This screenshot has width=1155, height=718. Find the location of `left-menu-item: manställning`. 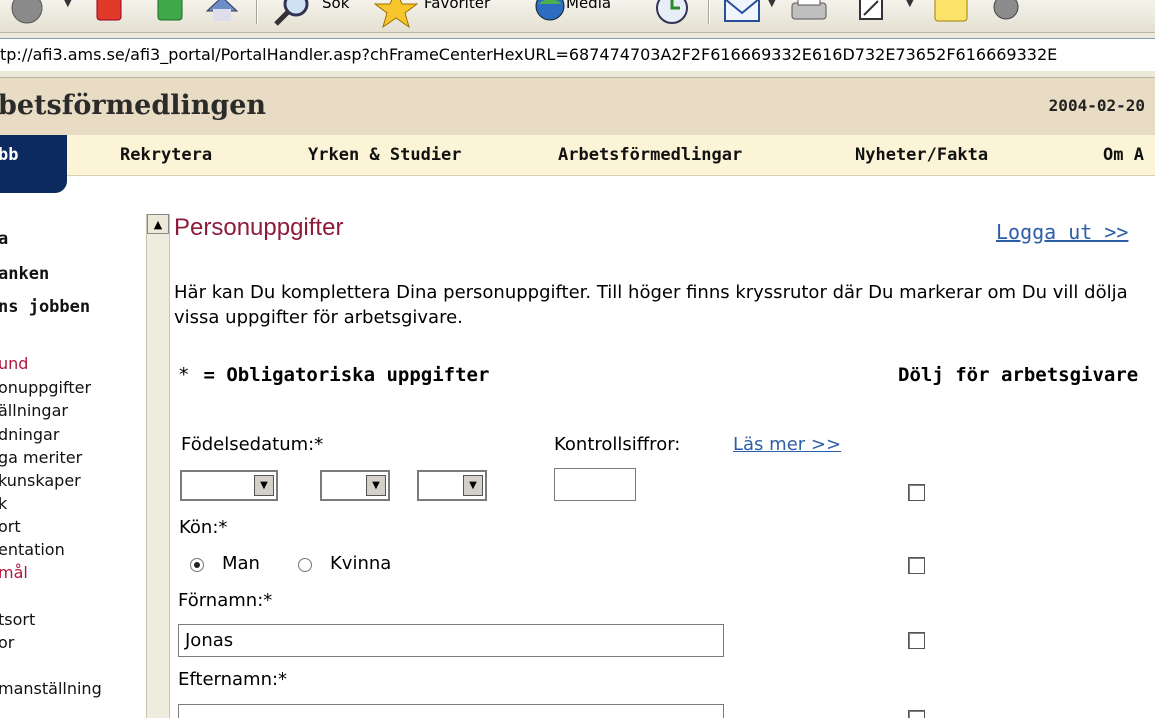

left-menu-item: manställning is located at coordinates (51, 688).